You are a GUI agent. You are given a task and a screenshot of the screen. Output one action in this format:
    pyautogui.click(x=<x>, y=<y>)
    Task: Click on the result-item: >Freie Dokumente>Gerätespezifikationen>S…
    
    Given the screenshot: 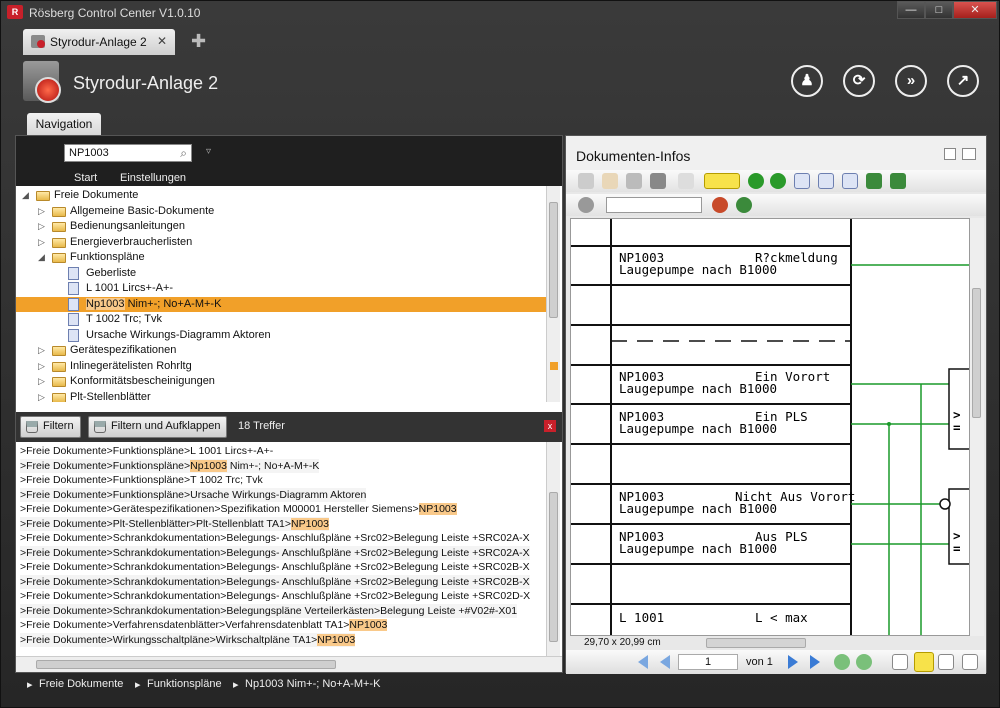 What is the action you would take?
    pyautogui.click(x=238, y=509)
    